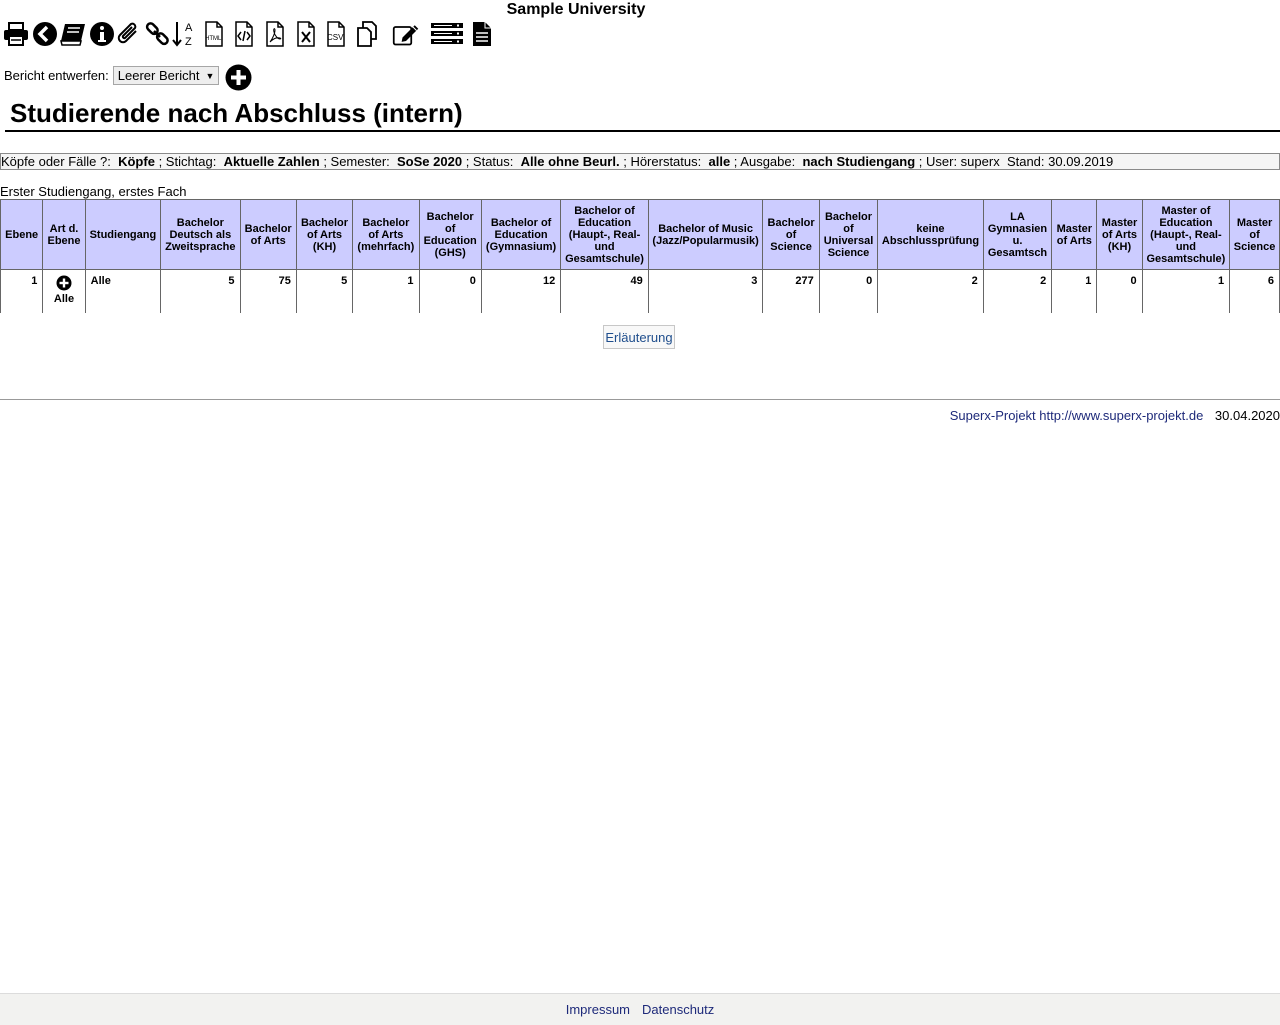  I want to click on html-export-icon: HTML, so click(214, 34).